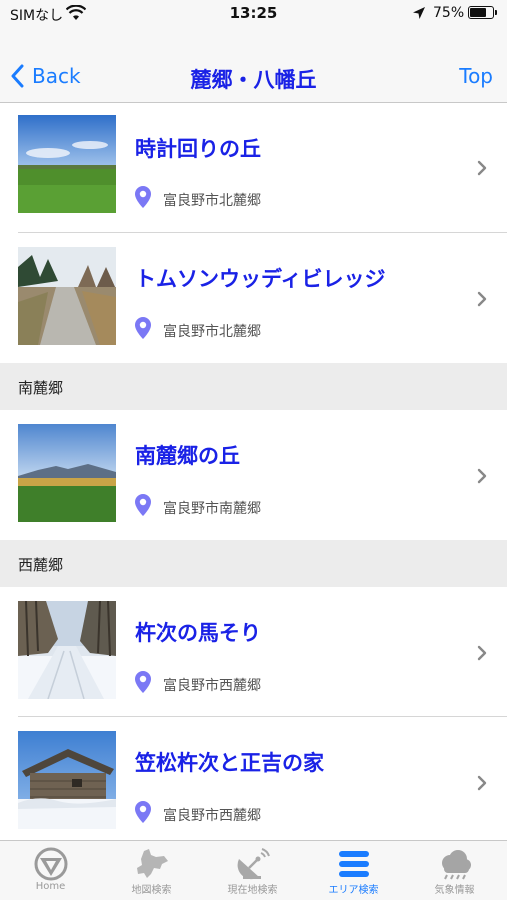 The image size is (507, 901). I want to click on tab-weather: 気象情報, so click(454, 871).